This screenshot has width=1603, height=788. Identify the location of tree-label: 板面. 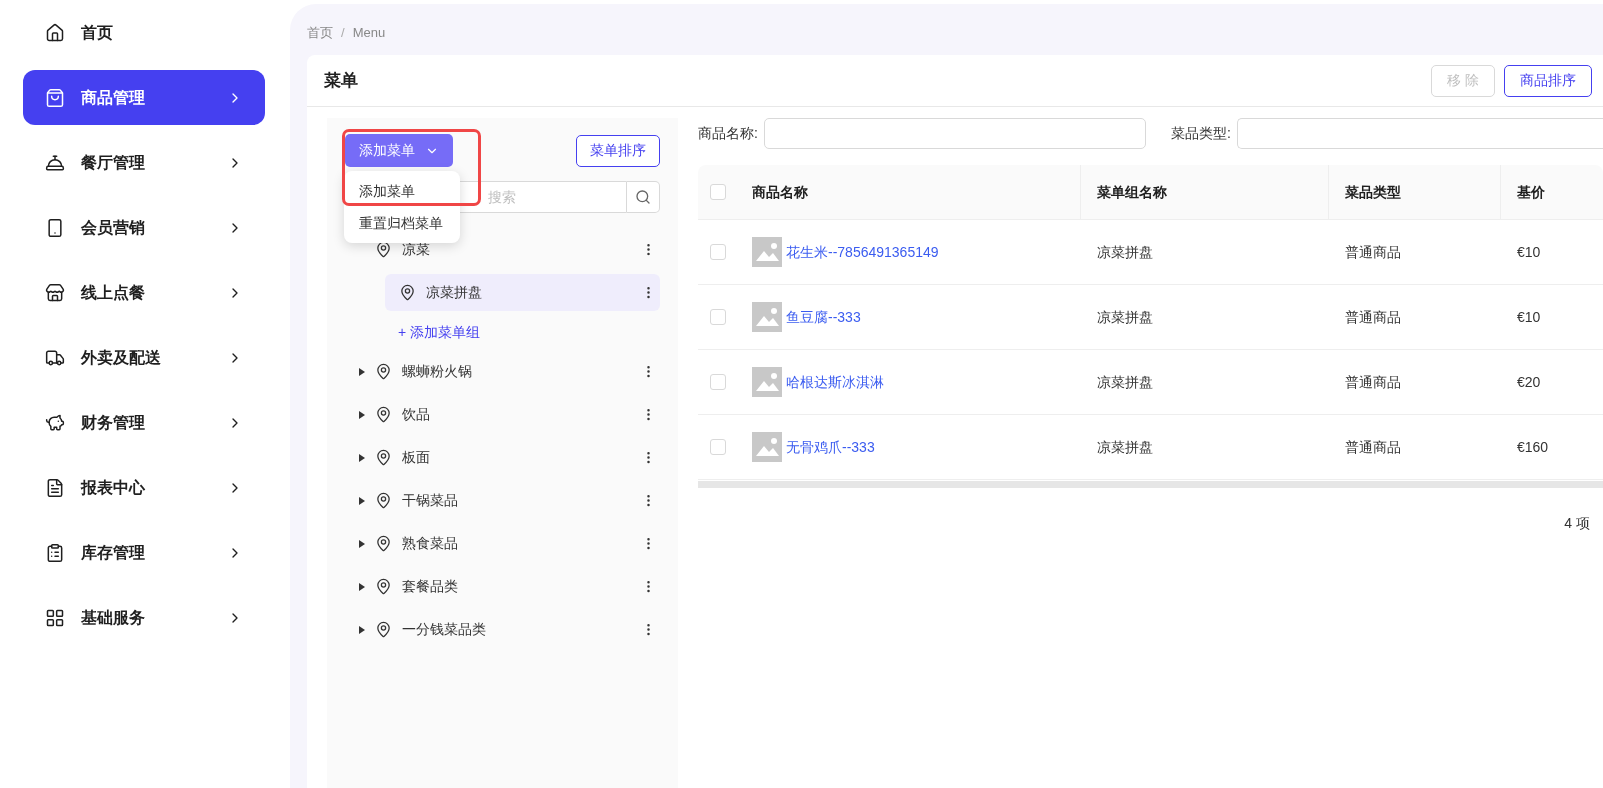
(416, 457).